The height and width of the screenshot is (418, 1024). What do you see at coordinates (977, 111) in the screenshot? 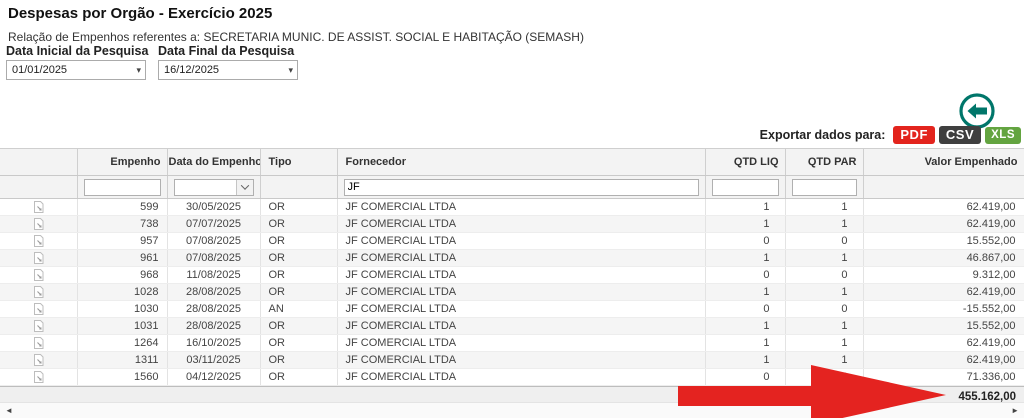
I see `back-button` at bounding box center [977, 111].